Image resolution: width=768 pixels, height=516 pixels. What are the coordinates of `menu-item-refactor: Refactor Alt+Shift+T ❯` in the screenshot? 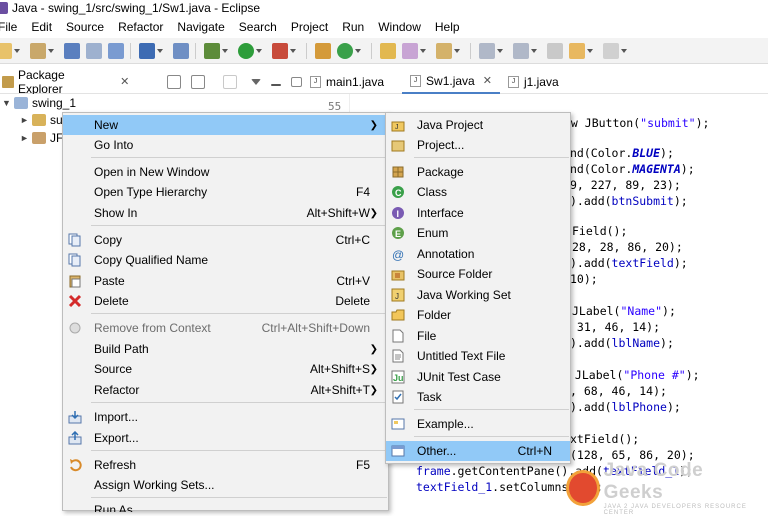 It's located at (225, 390).